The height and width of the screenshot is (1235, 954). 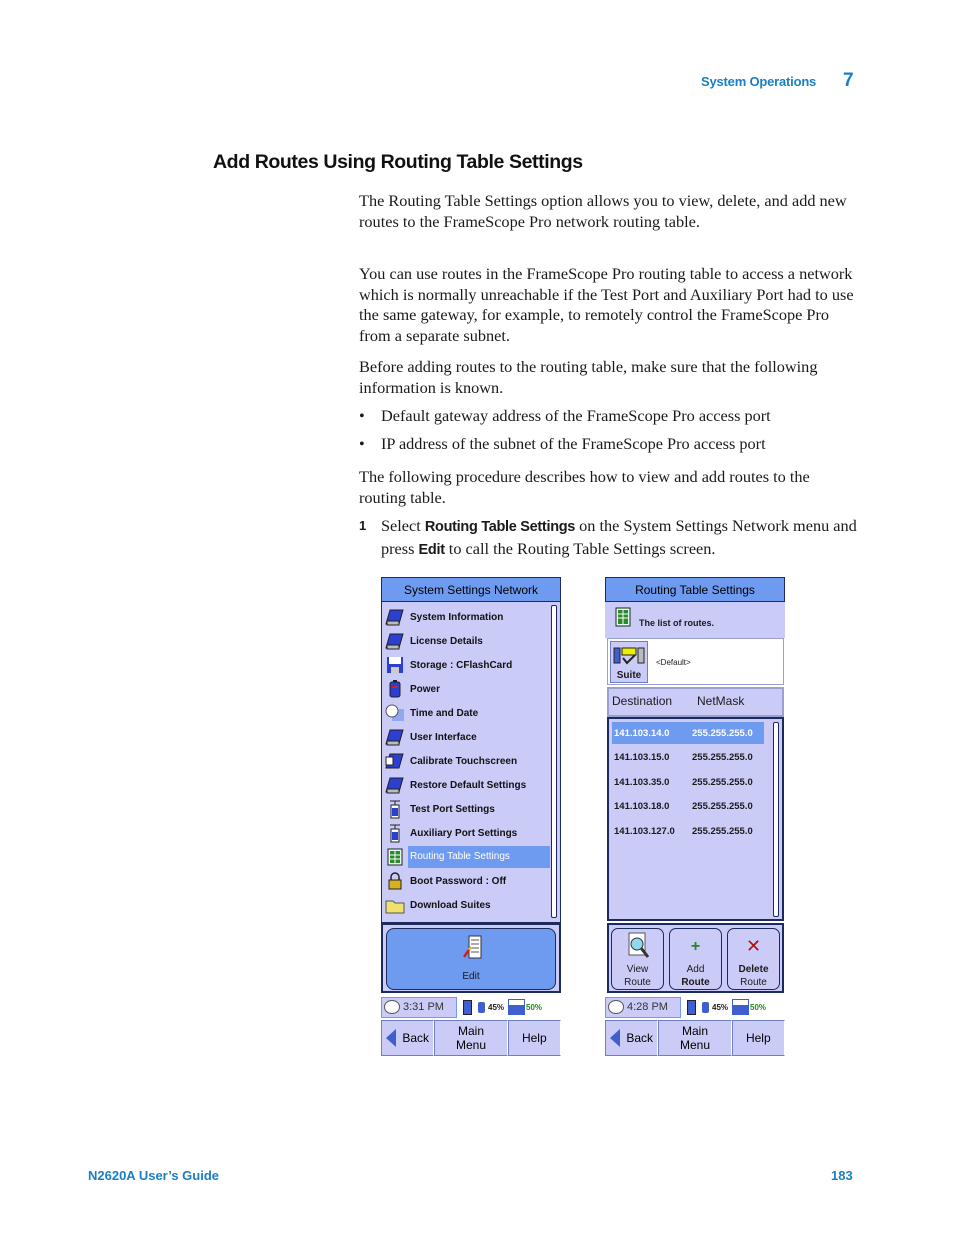 I want to click on suite-button: Suite, so click(x=629, y=662).